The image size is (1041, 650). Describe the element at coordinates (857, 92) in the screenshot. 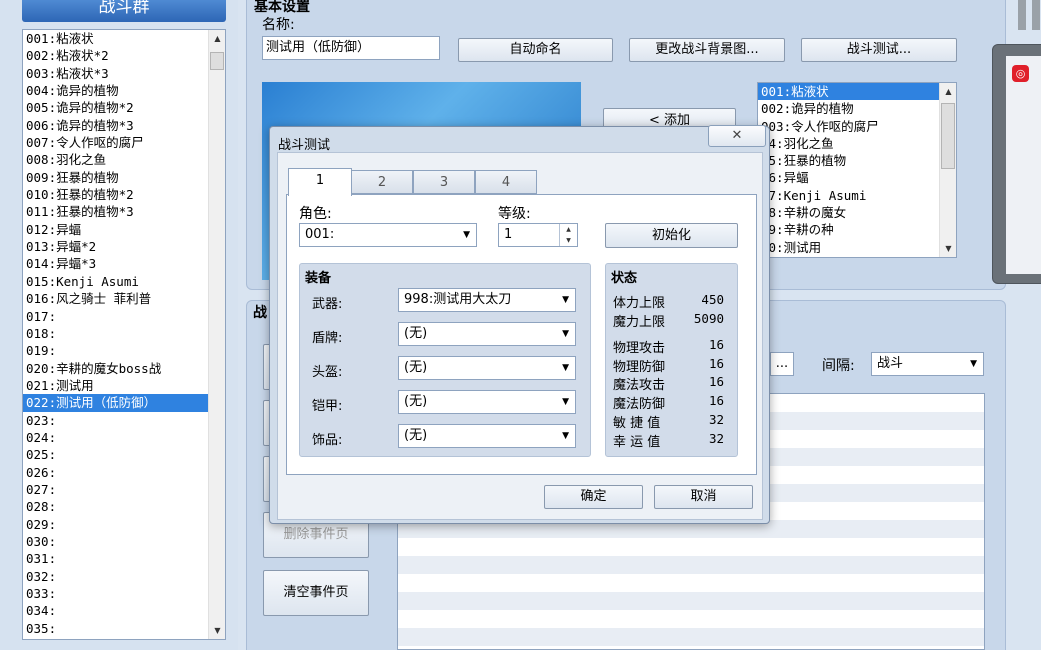

I see `enemy-list-item: 001:粘液状` at that location.